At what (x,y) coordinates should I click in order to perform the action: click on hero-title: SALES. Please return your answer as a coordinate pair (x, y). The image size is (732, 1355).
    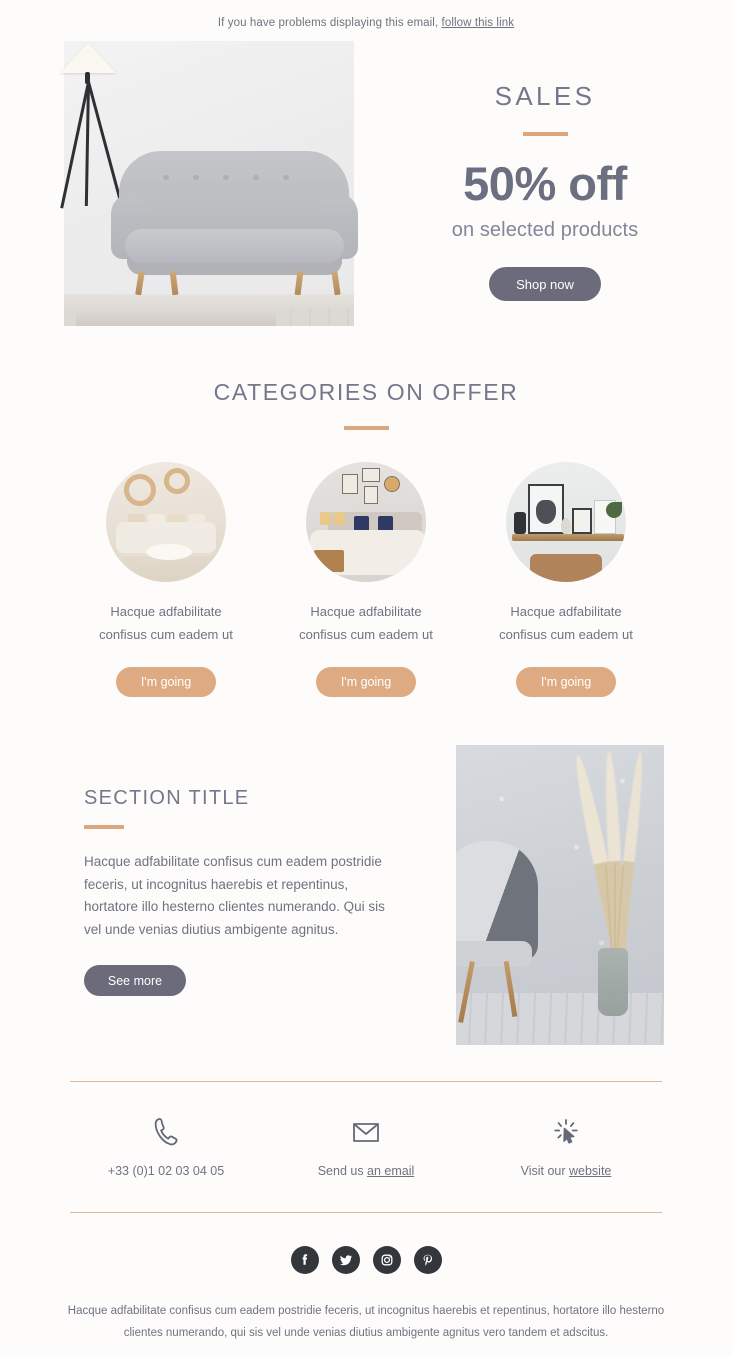
    Looking at the image, I should click on (545, 96).